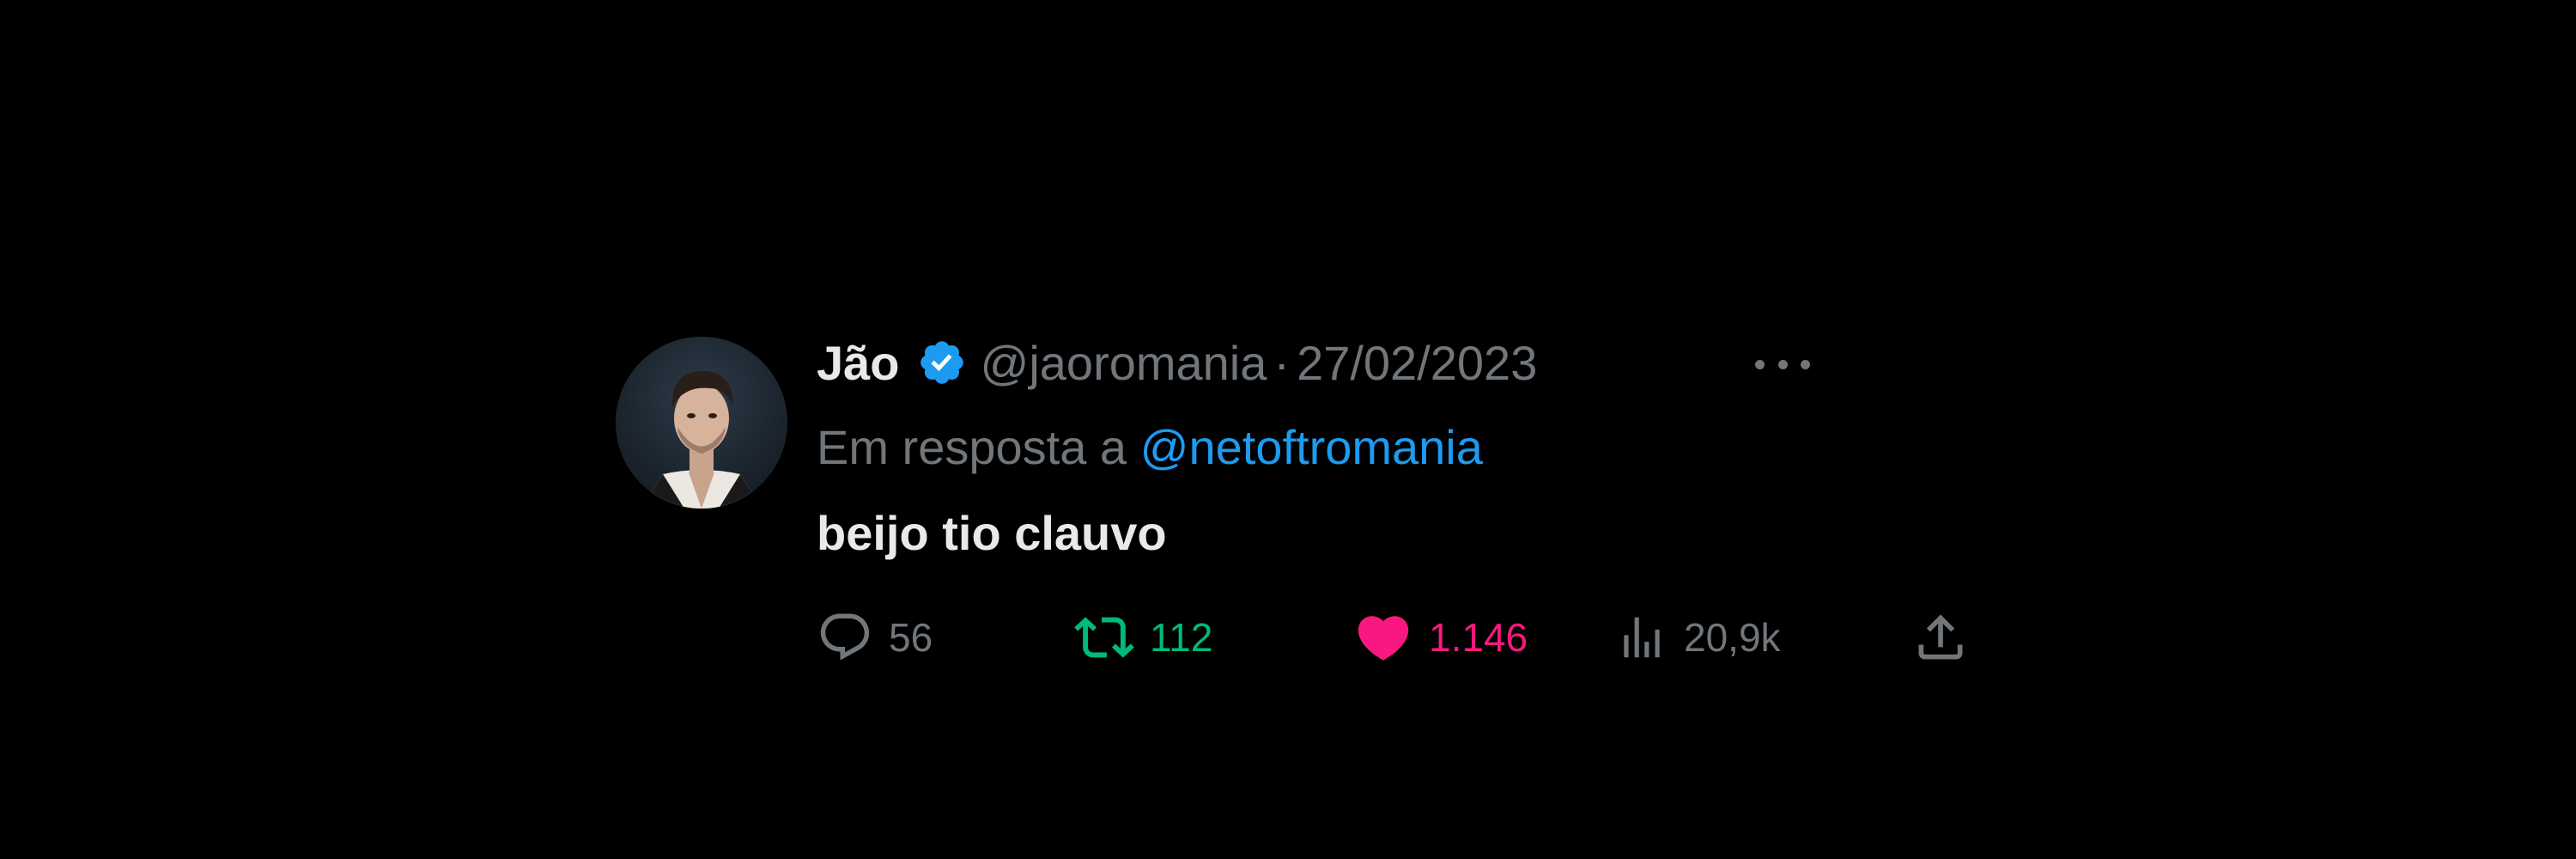 The width and height of the screenshot is (2576, 859). I want to click on views-button: 20,9k, so click(1698, 637).